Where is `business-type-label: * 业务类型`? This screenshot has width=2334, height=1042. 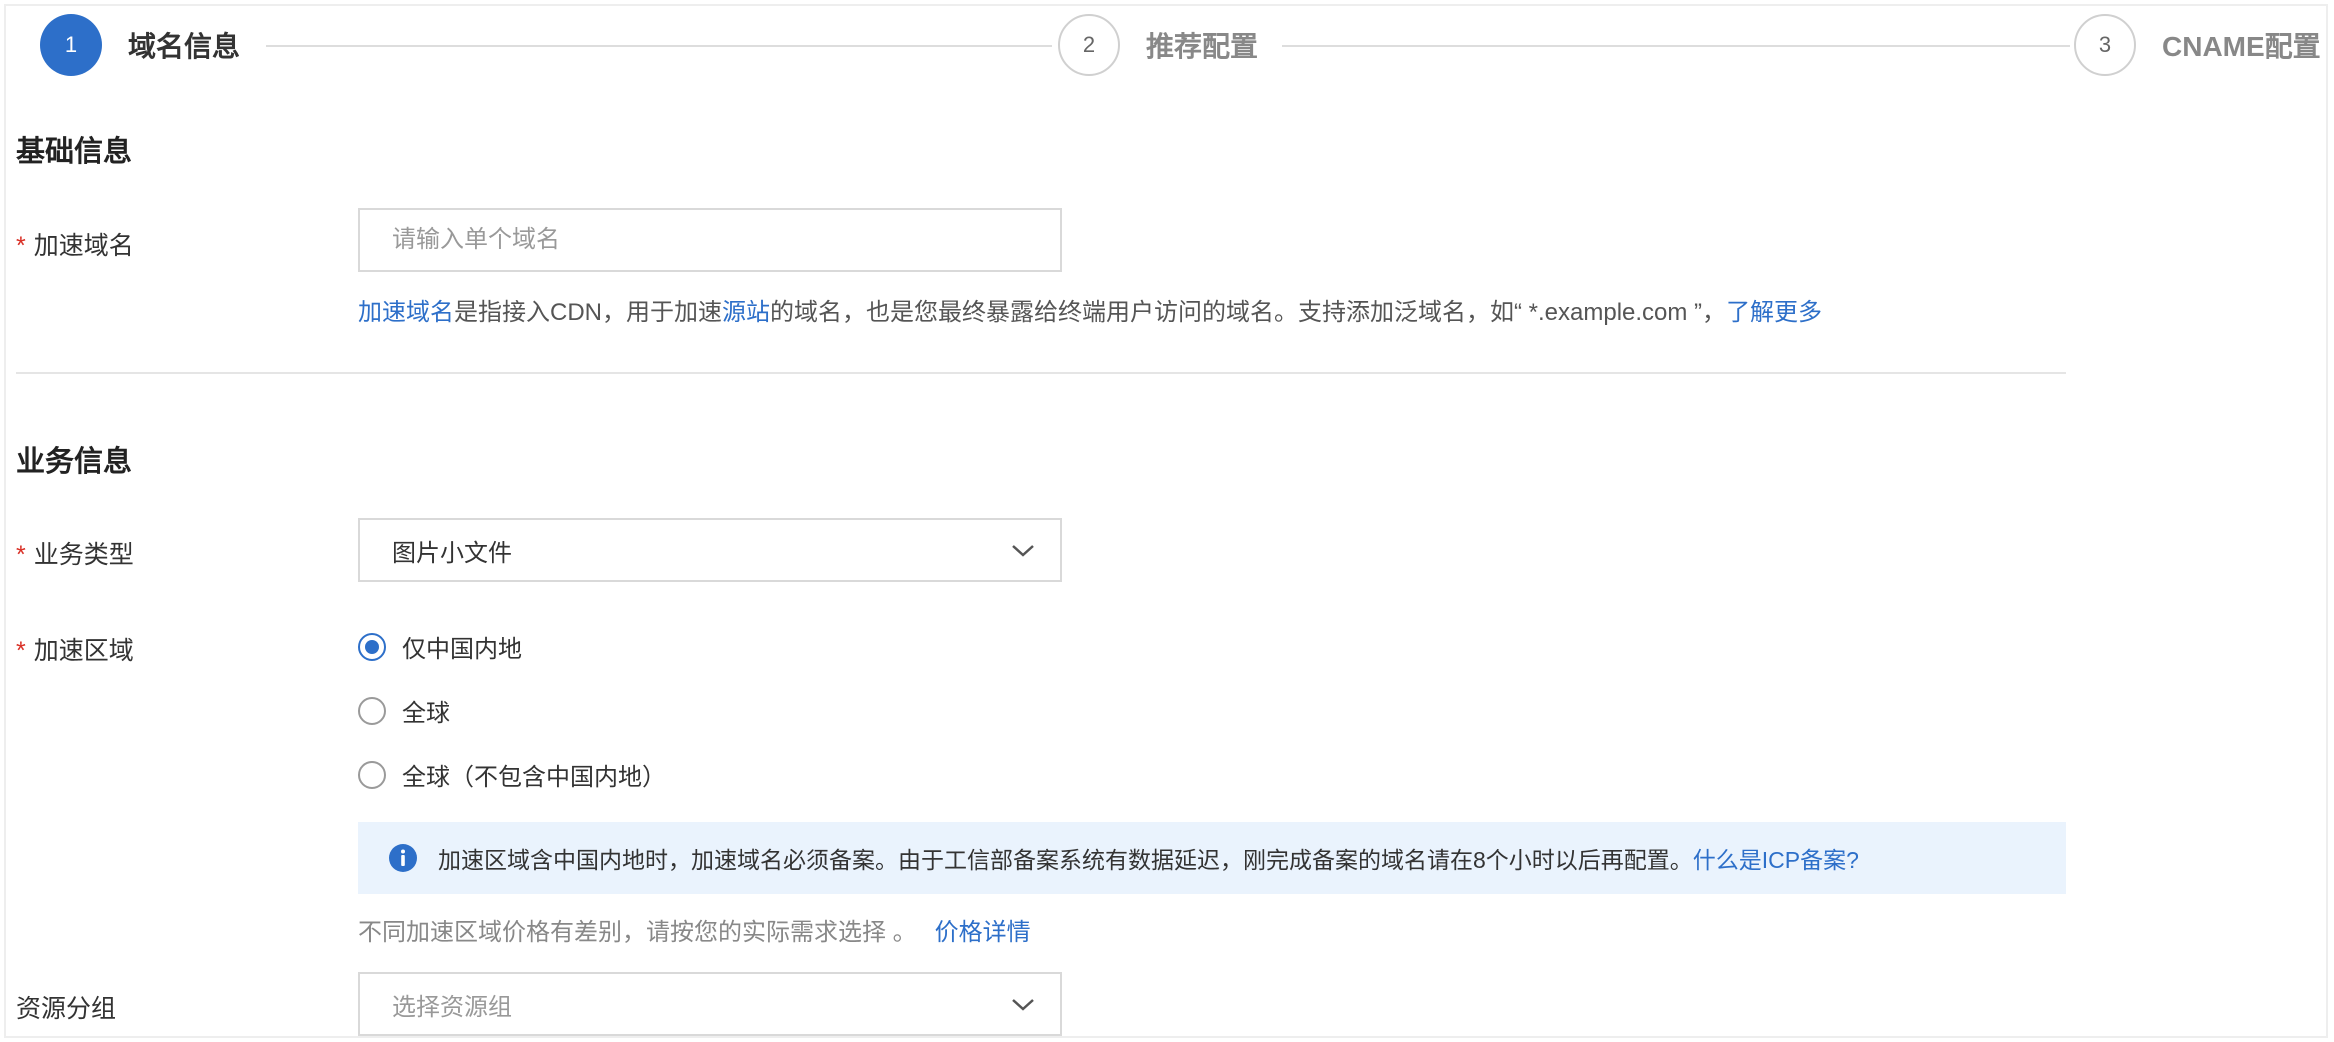
business-type-label: * 业务类型 is located at coordinates (75, 553).